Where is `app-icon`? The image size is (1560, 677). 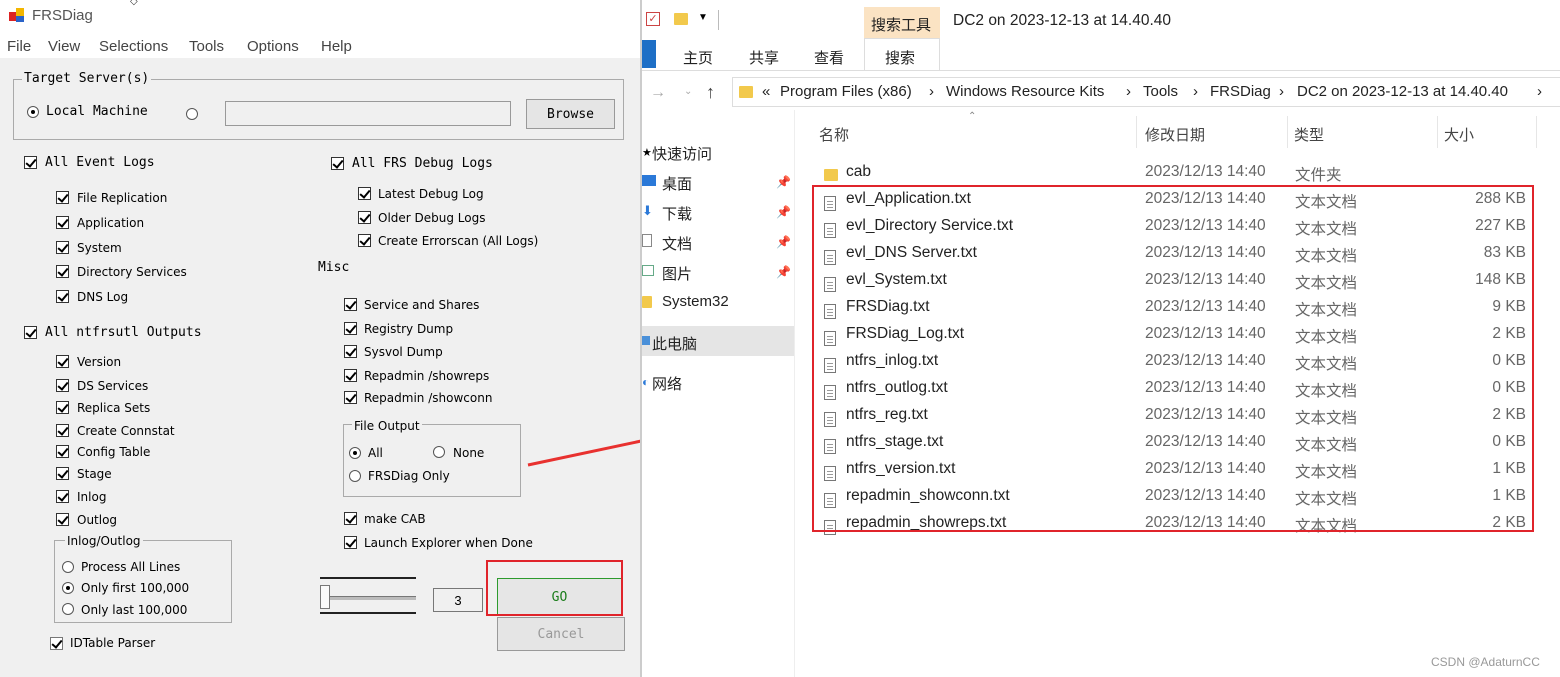 app-icon is located at coordinates (17, 15).